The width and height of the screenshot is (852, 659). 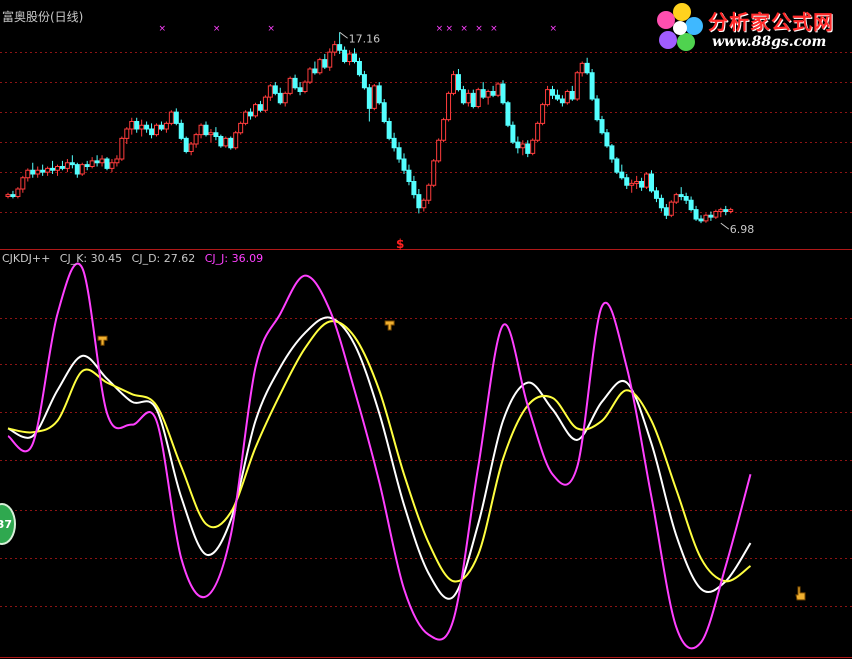 I want to click on logo-text: 分析家公式网, so click(x=771, y=22).